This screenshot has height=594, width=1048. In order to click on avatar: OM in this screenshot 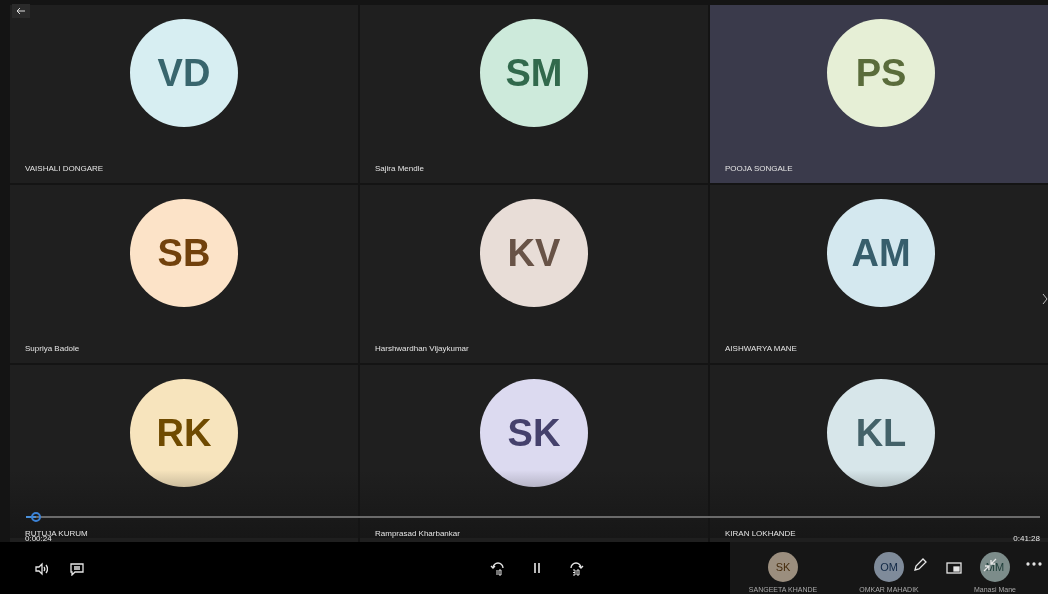, I will do `click(889, 567)`.